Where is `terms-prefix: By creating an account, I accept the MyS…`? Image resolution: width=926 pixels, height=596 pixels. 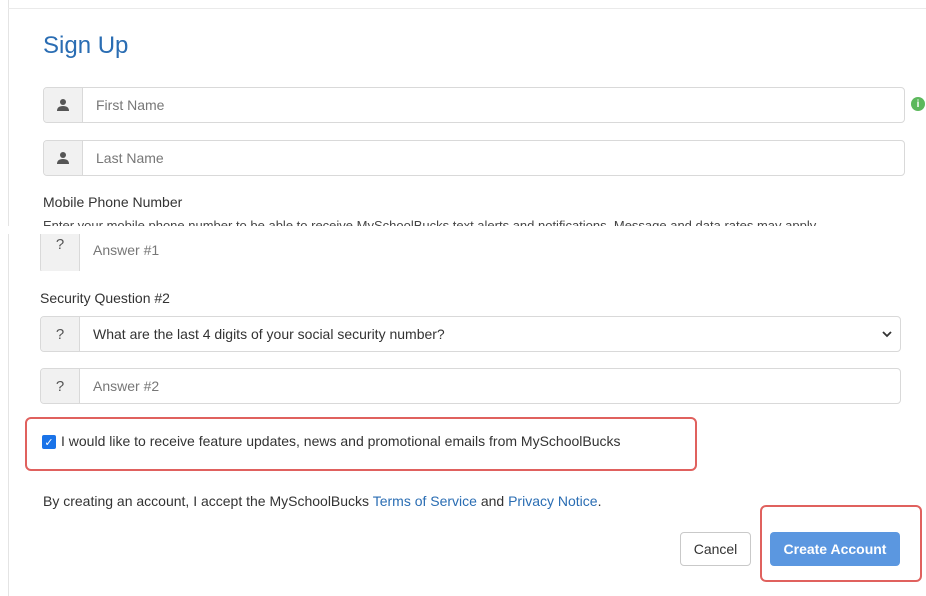 terms-prefix: By creating an account, I accept the MyS… is located at coordinates (206, 501).